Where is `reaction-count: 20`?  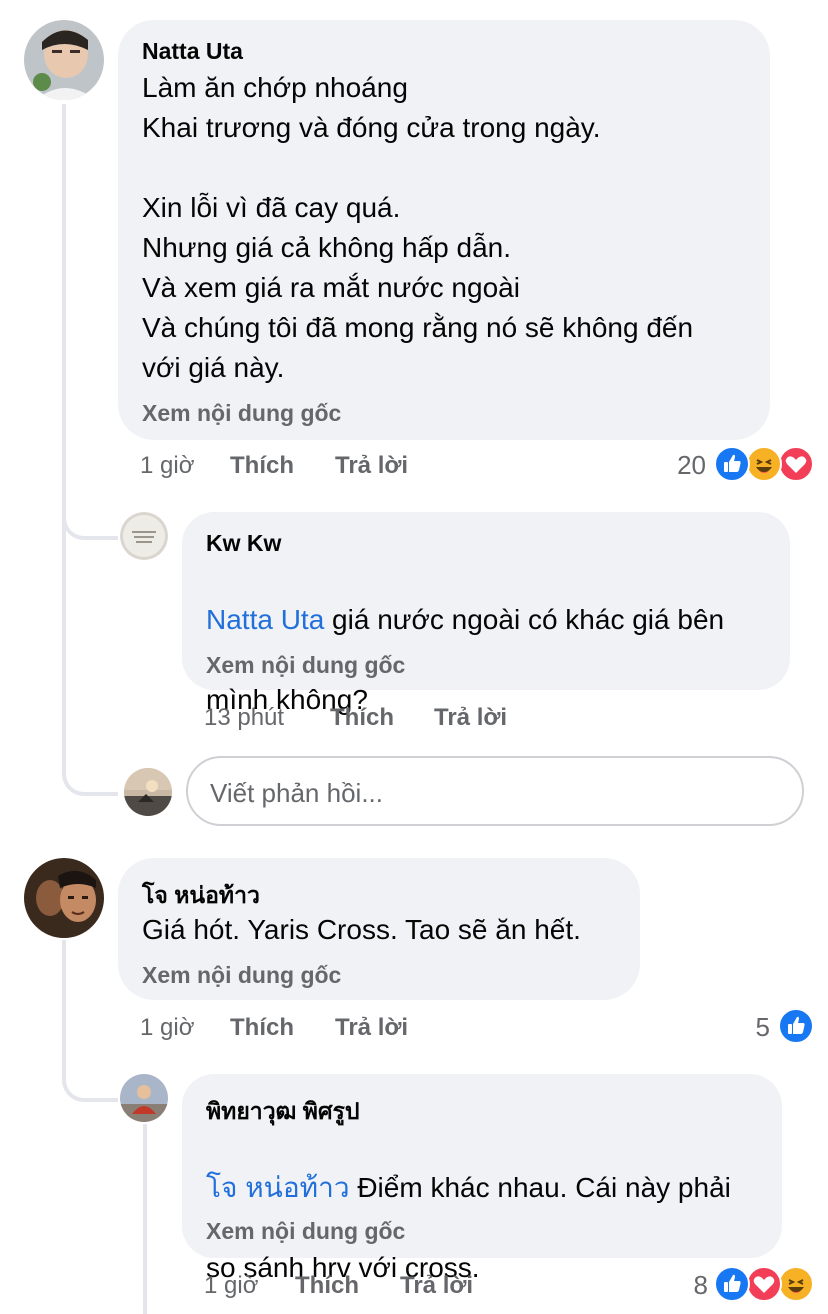
reaction-count: 20 is located at coordinates (678, 465).